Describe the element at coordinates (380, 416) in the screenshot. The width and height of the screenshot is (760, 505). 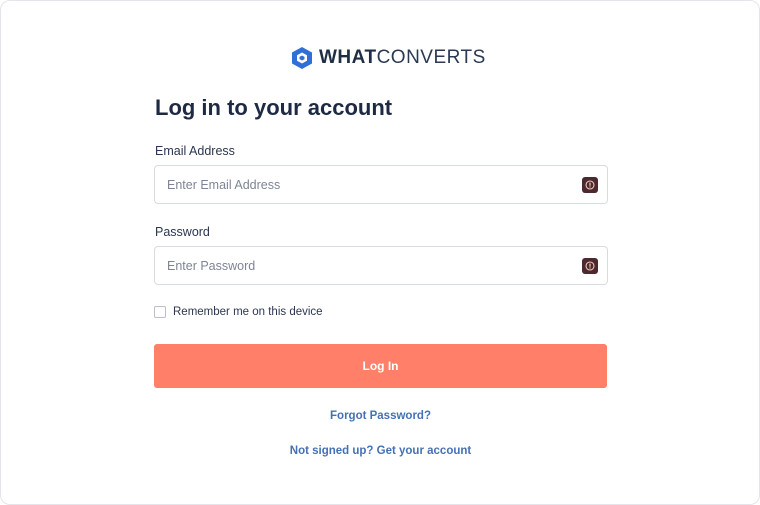
I see `forgot-password-link: Forgot Password?` at that location.